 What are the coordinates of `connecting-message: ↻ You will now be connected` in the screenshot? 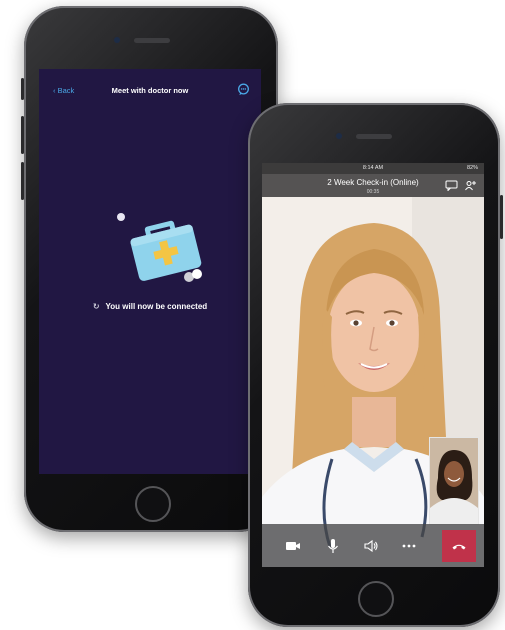 It's located at (150, 306).